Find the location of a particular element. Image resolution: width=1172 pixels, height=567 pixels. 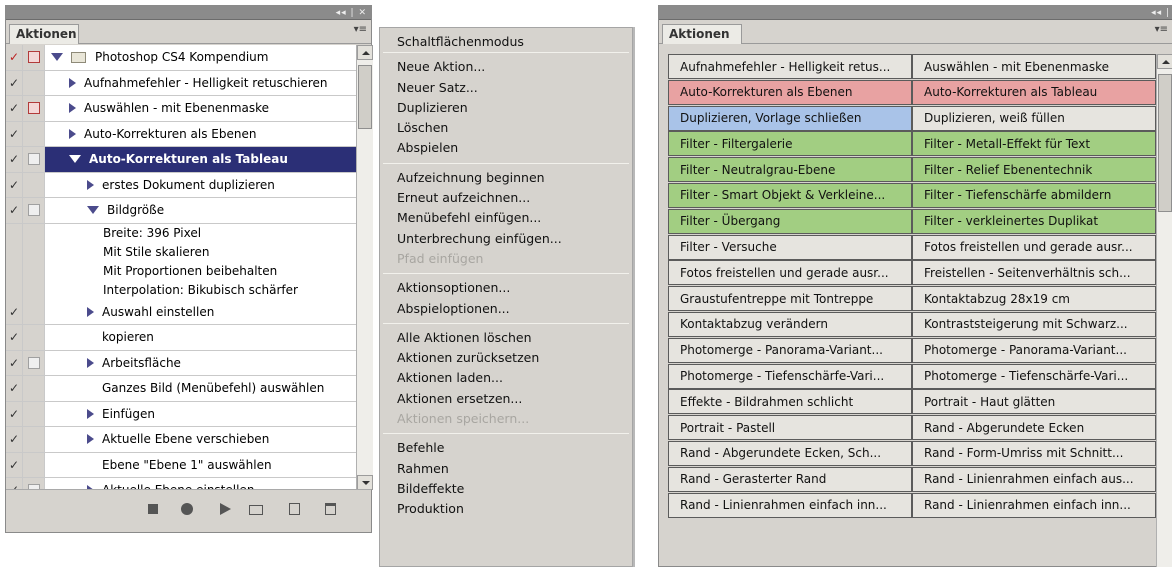

record-icon is located at coordinates (187, 509).